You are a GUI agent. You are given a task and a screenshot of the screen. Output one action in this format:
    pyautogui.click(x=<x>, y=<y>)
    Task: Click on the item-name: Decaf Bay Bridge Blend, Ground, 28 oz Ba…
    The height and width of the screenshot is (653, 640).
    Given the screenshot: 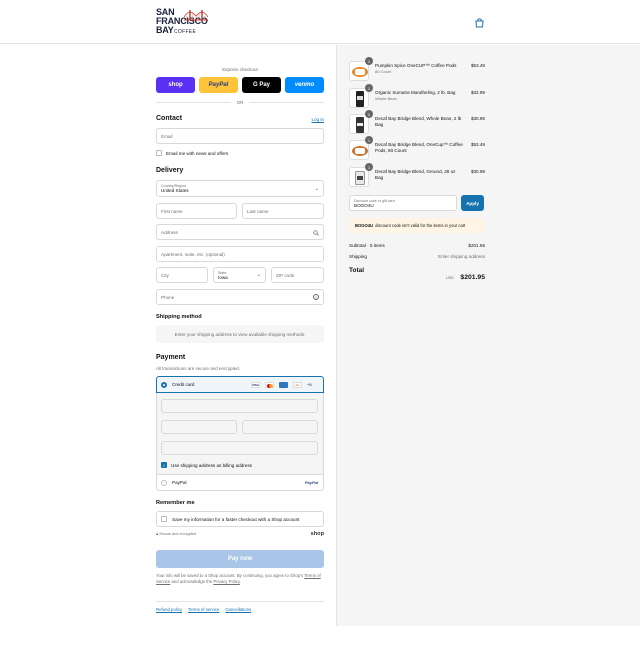 What is the action you would take?
    pyautogui.click(x=419, y=175)
    